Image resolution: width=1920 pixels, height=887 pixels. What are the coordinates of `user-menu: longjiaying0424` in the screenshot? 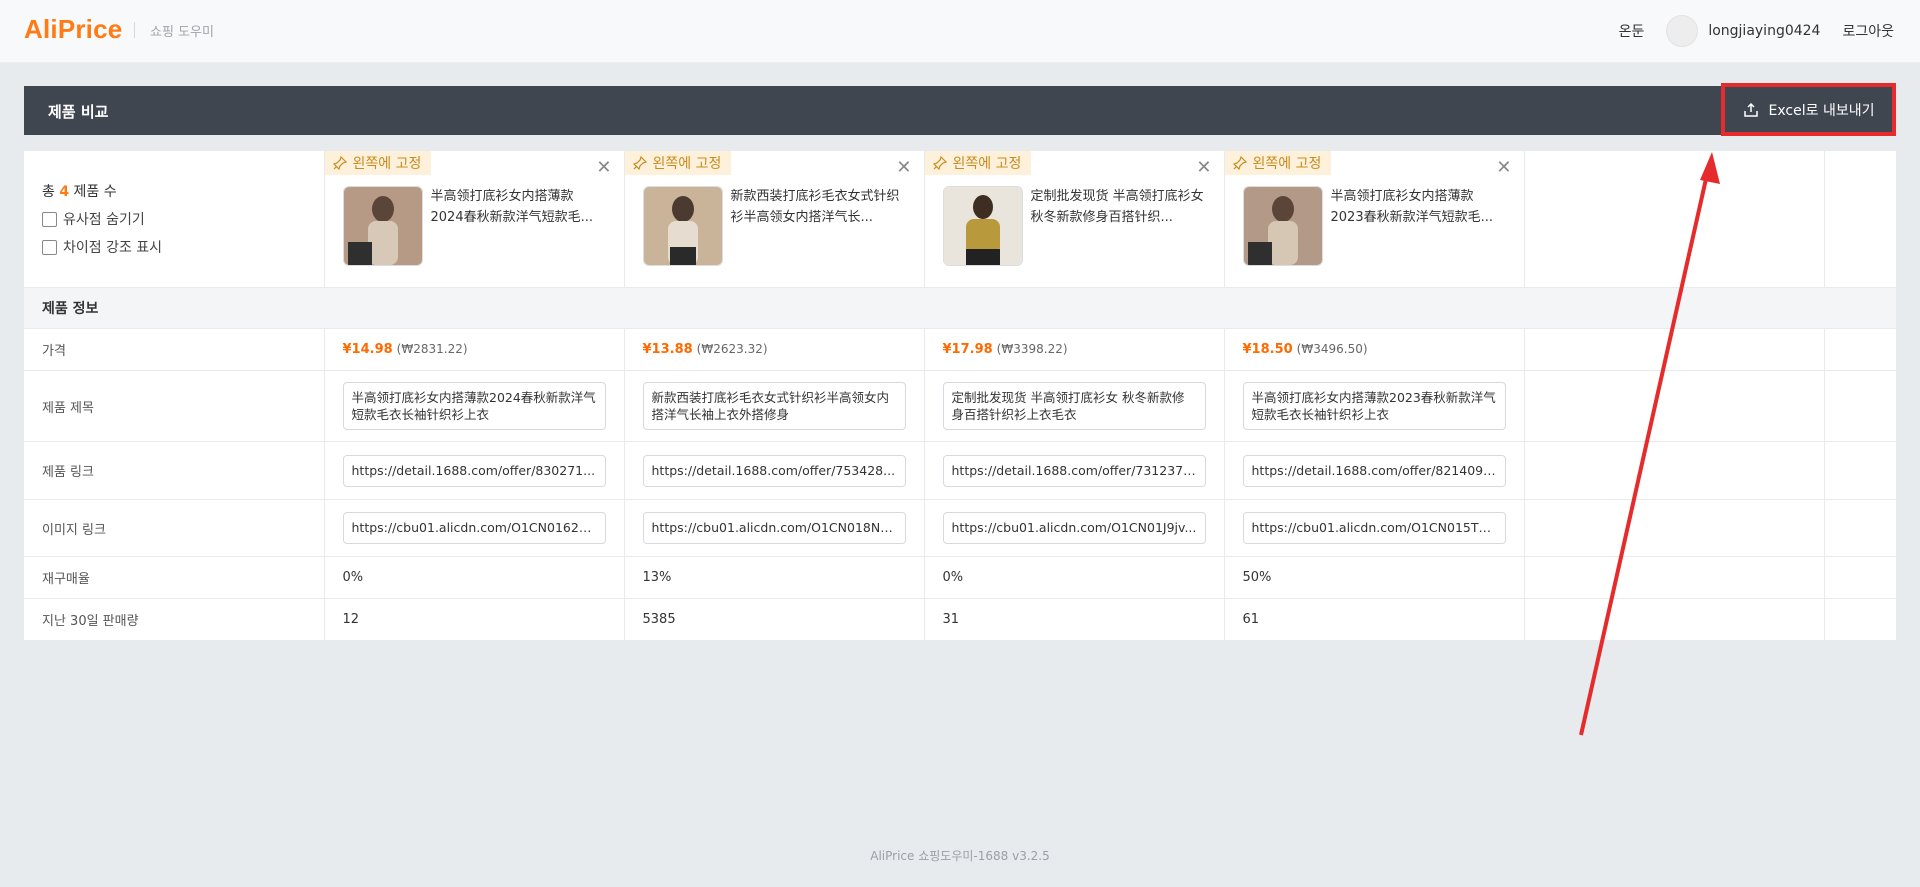 It's located at (1743, 31).